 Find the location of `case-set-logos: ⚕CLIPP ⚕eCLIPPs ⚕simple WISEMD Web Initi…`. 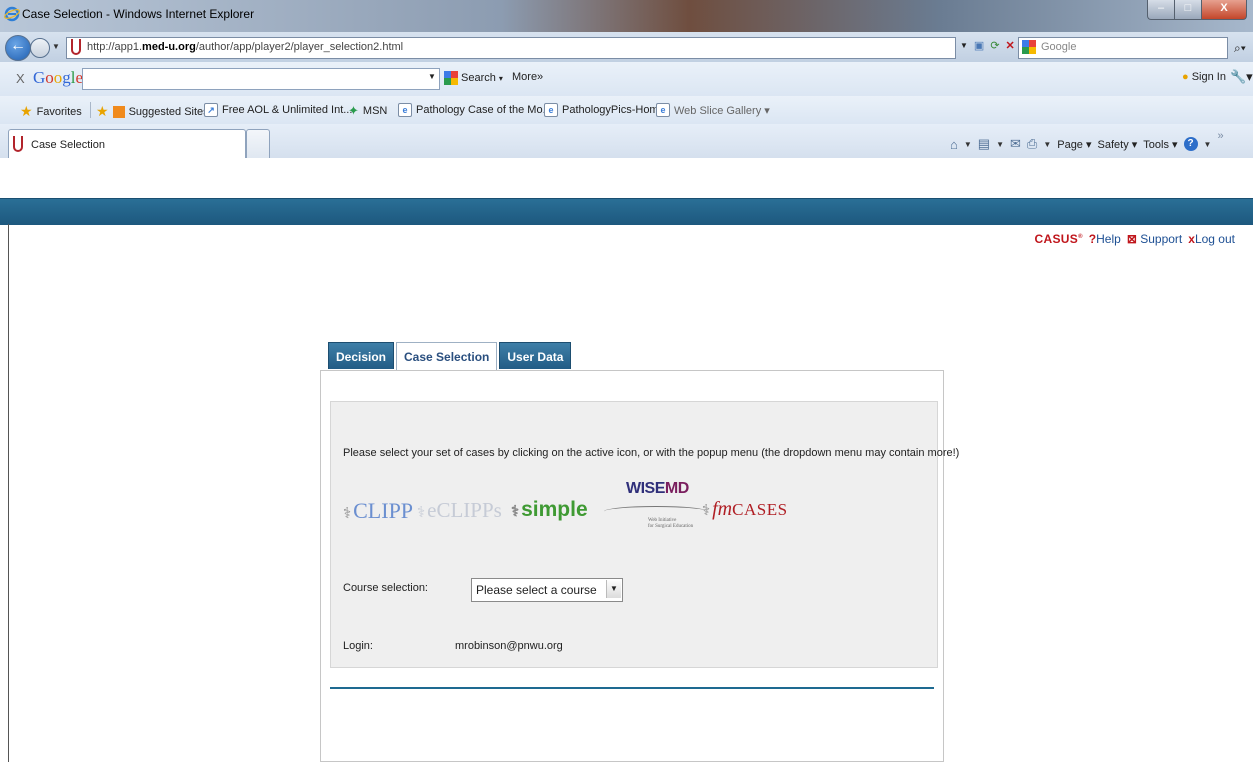

case-set-logos: ⚕CLIPP ⚕eCLIPPs ⚕simple WISEMD Web Initi… is located at coordinates (569, 510).